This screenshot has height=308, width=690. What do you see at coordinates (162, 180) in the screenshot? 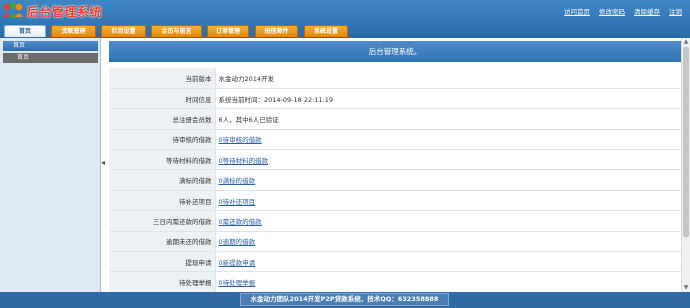
I see `row-label: 满标的借款` at bounding box center [162, 180].